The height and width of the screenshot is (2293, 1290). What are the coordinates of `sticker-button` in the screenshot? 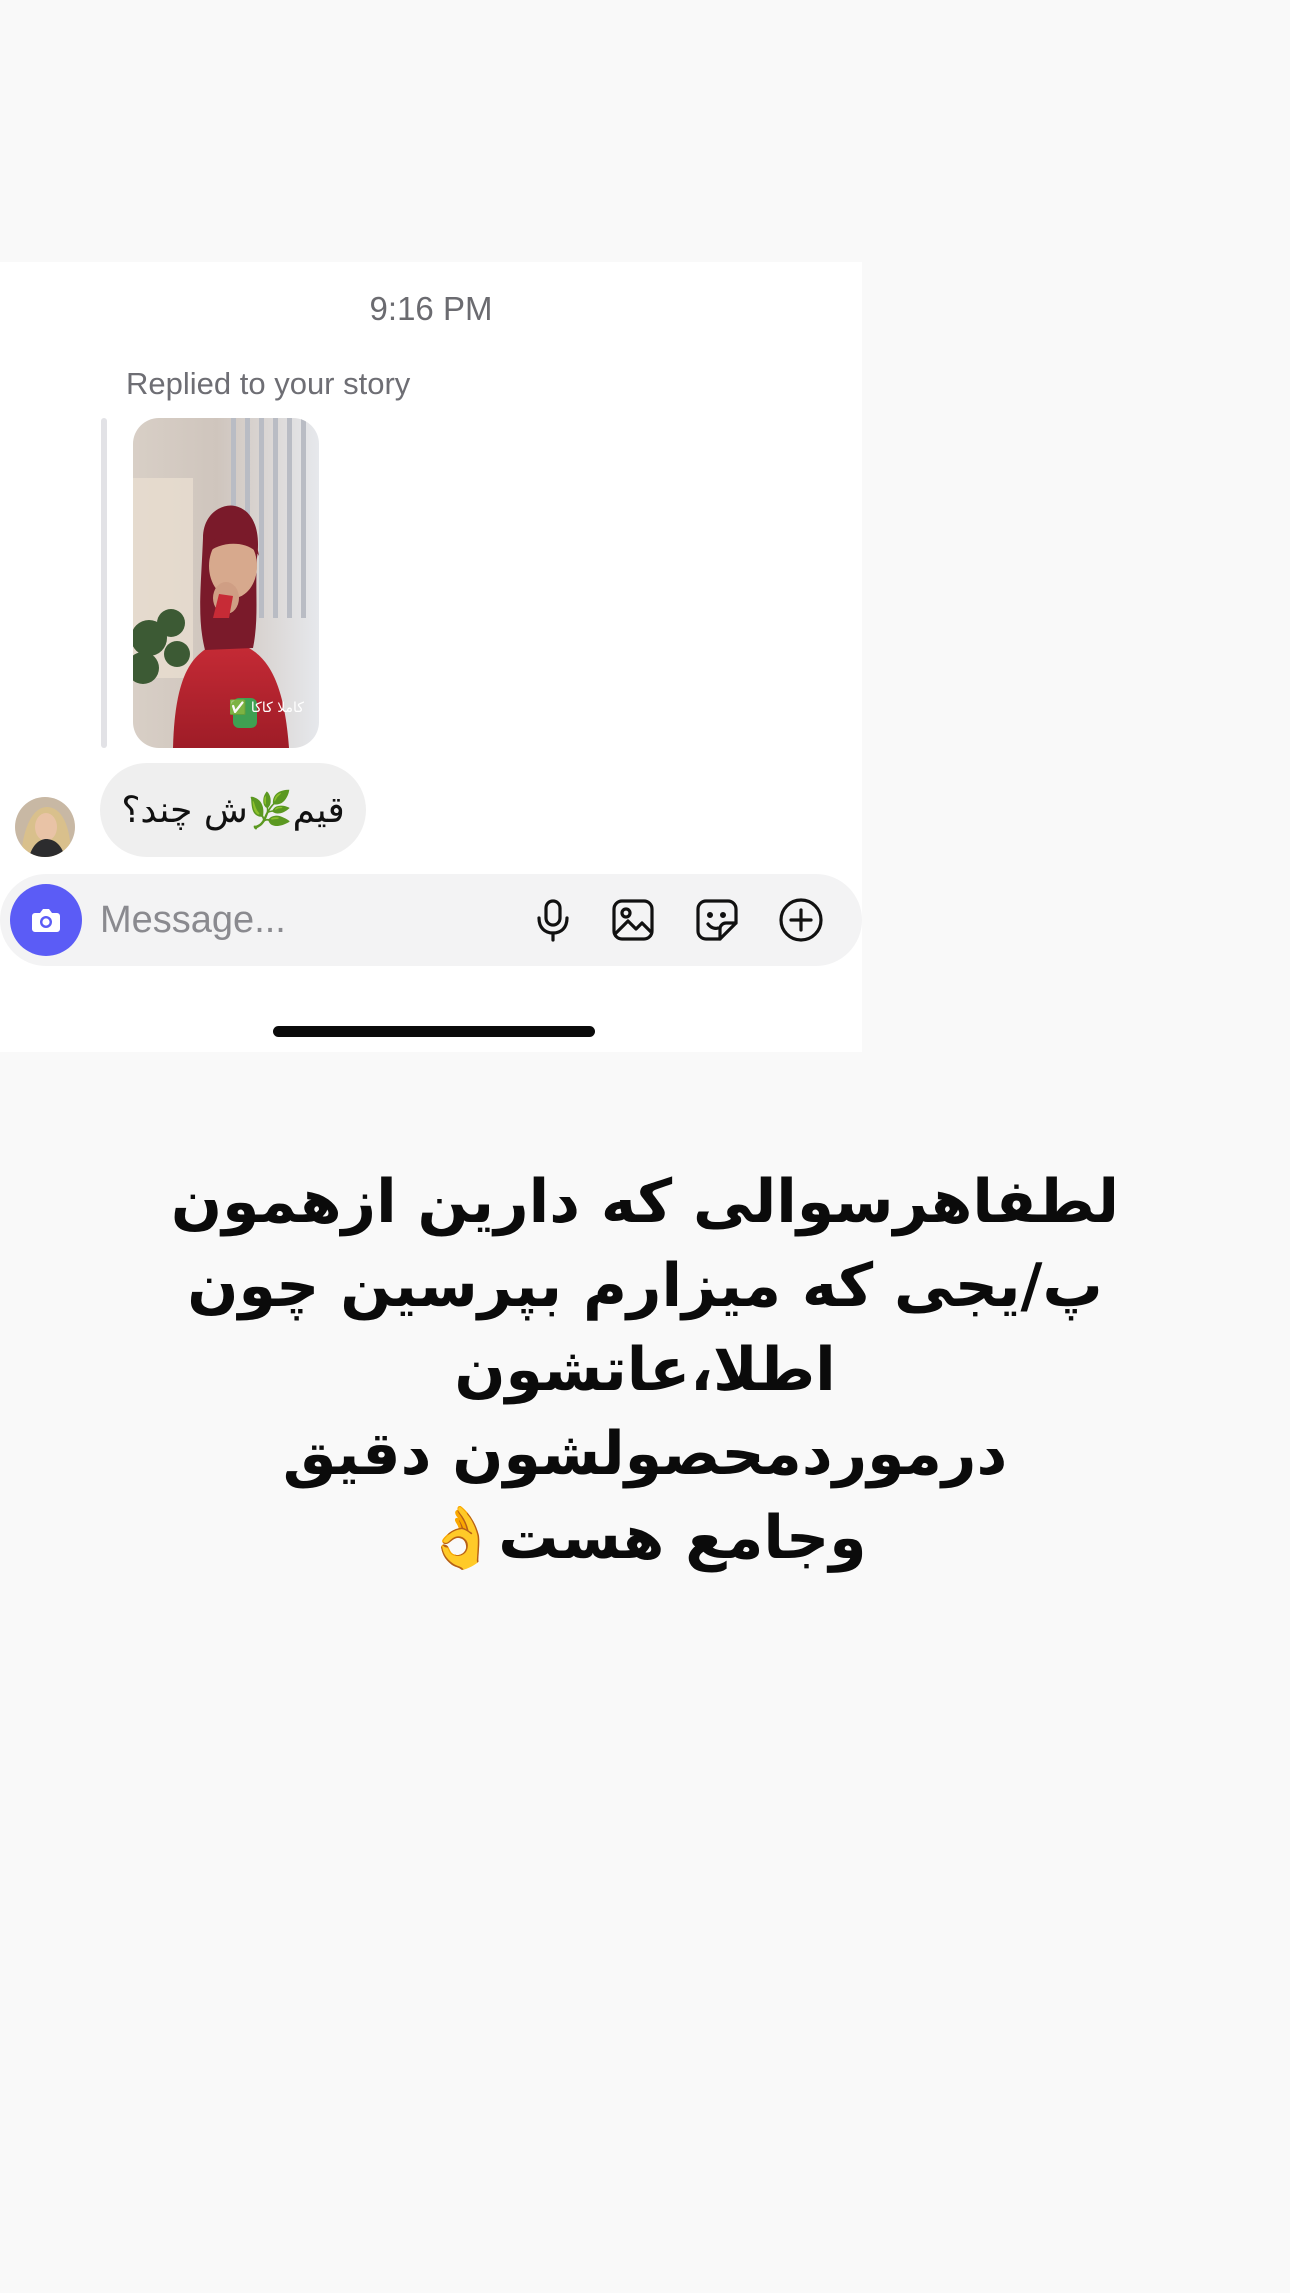 It's located at (717, 920).